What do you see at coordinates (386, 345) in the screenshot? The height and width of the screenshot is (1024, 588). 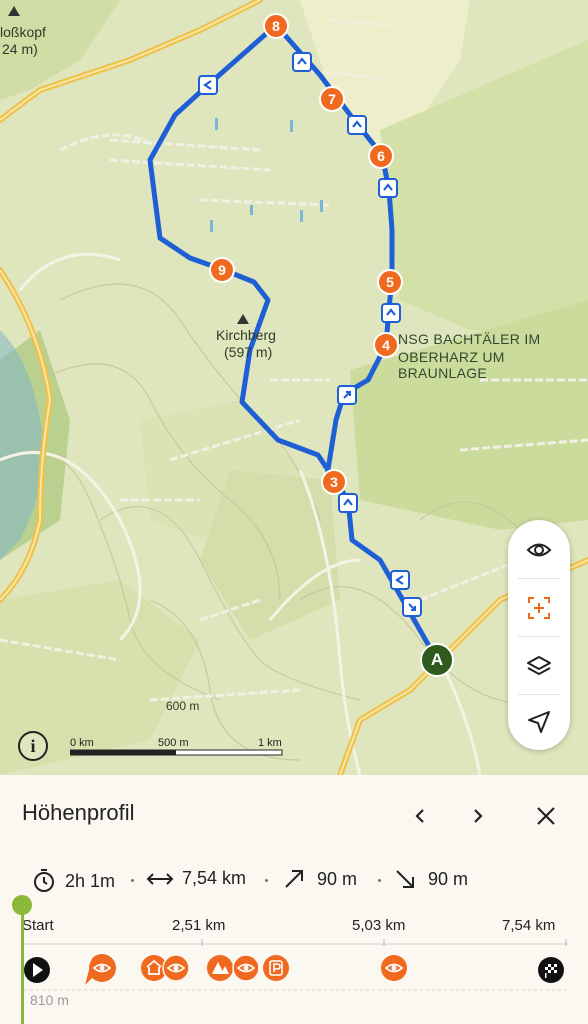 I see `waypoint-marker-4: 4` at bounding box center [386, 345].